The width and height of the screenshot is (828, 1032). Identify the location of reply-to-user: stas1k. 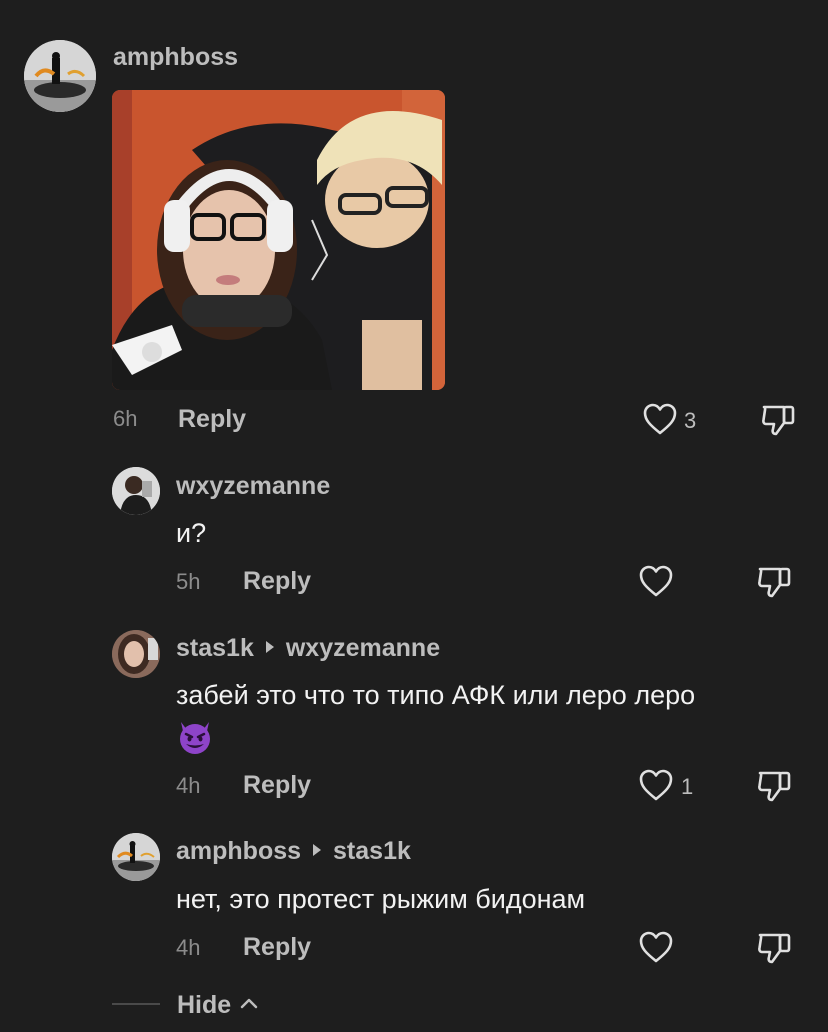
(372, 851).